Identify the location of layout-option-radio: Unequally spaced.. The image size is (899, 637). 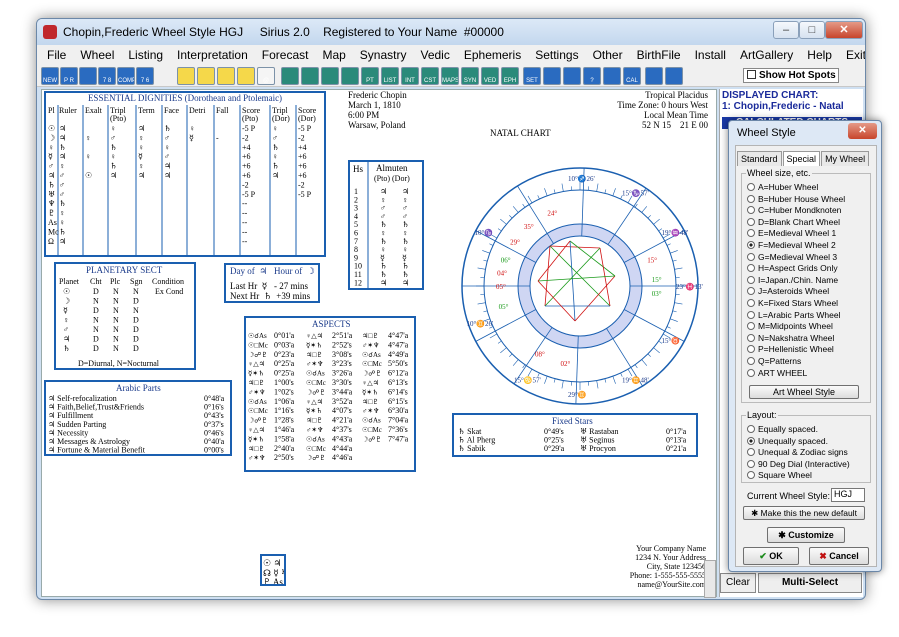
(787, 441).